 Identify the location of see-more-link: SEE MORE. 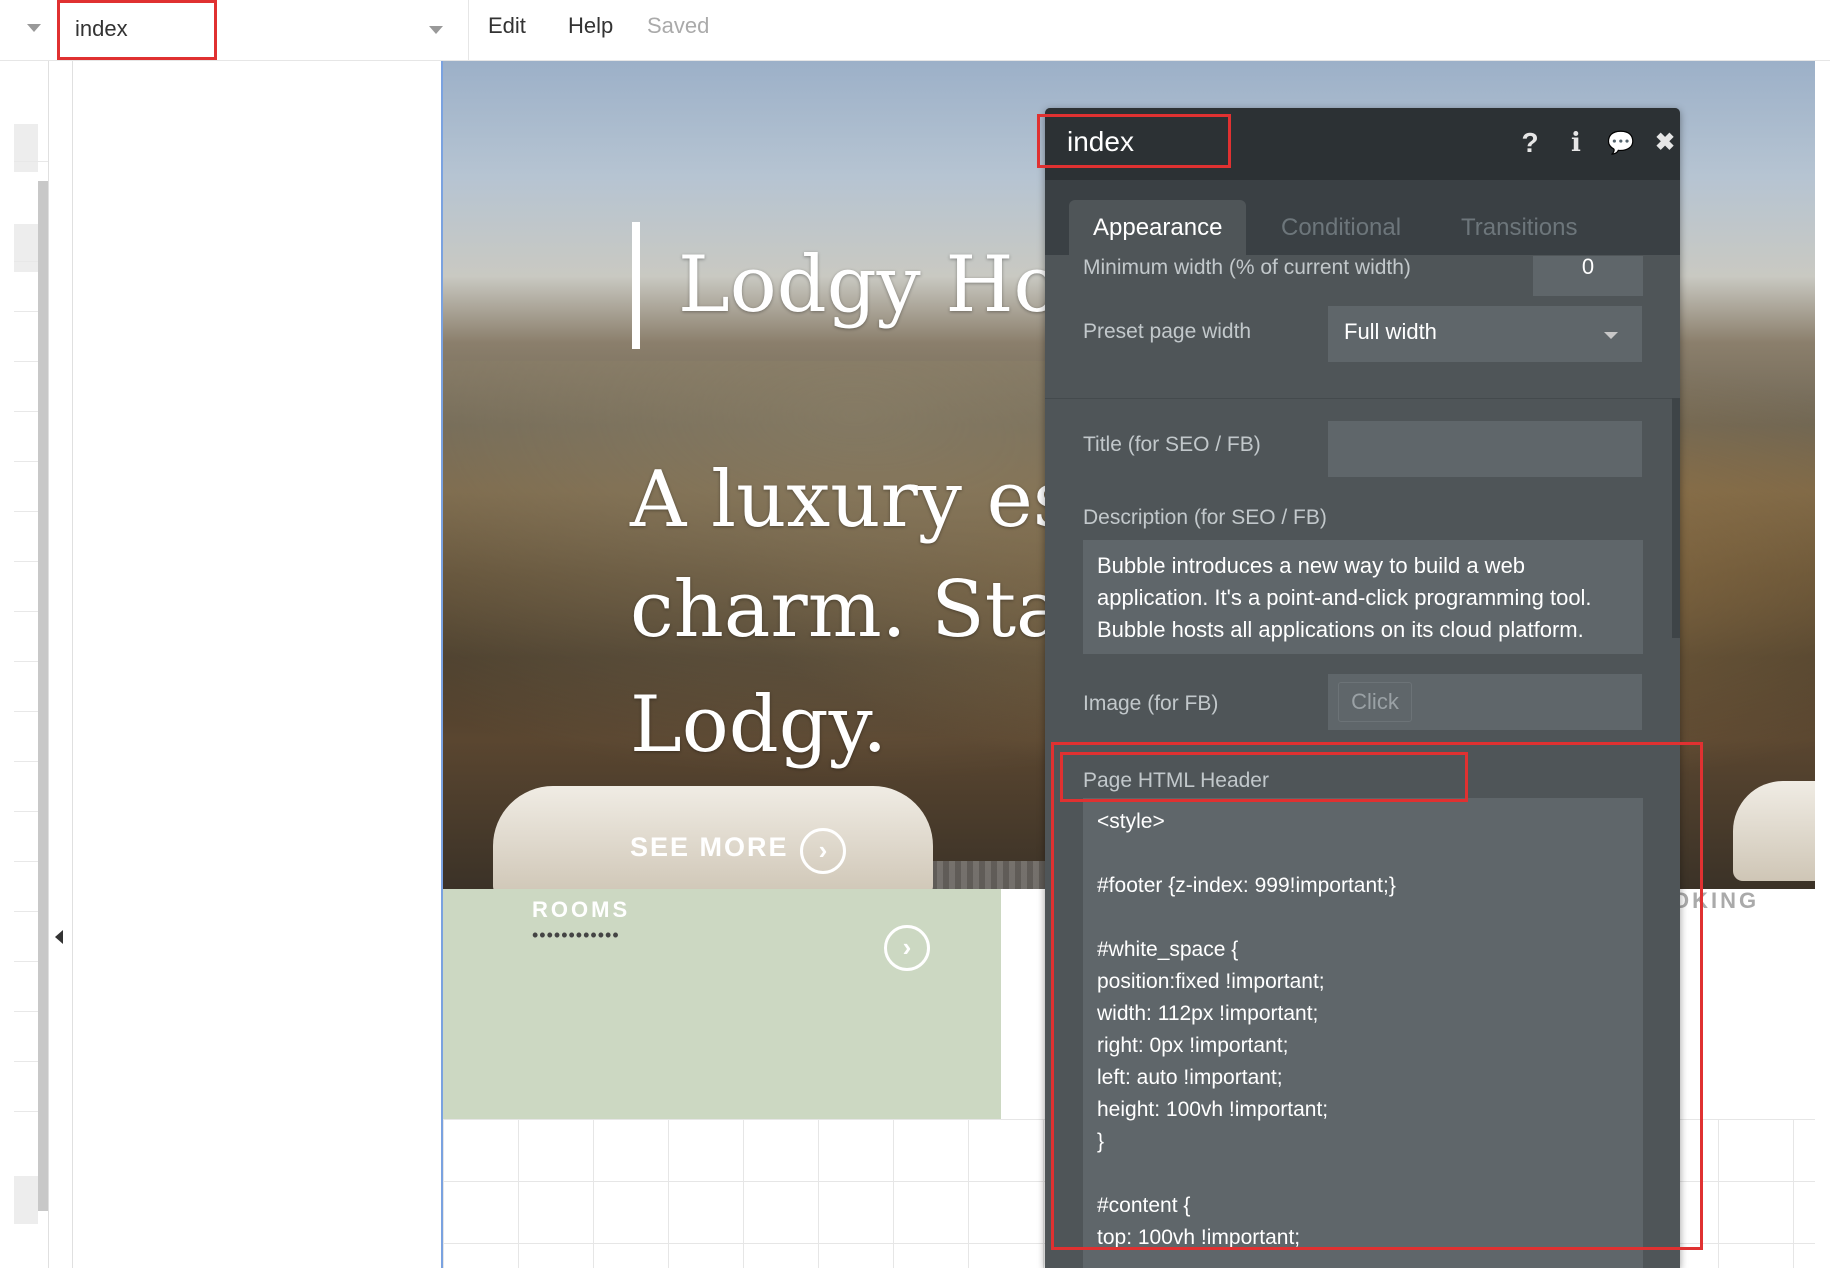
(709, 847).